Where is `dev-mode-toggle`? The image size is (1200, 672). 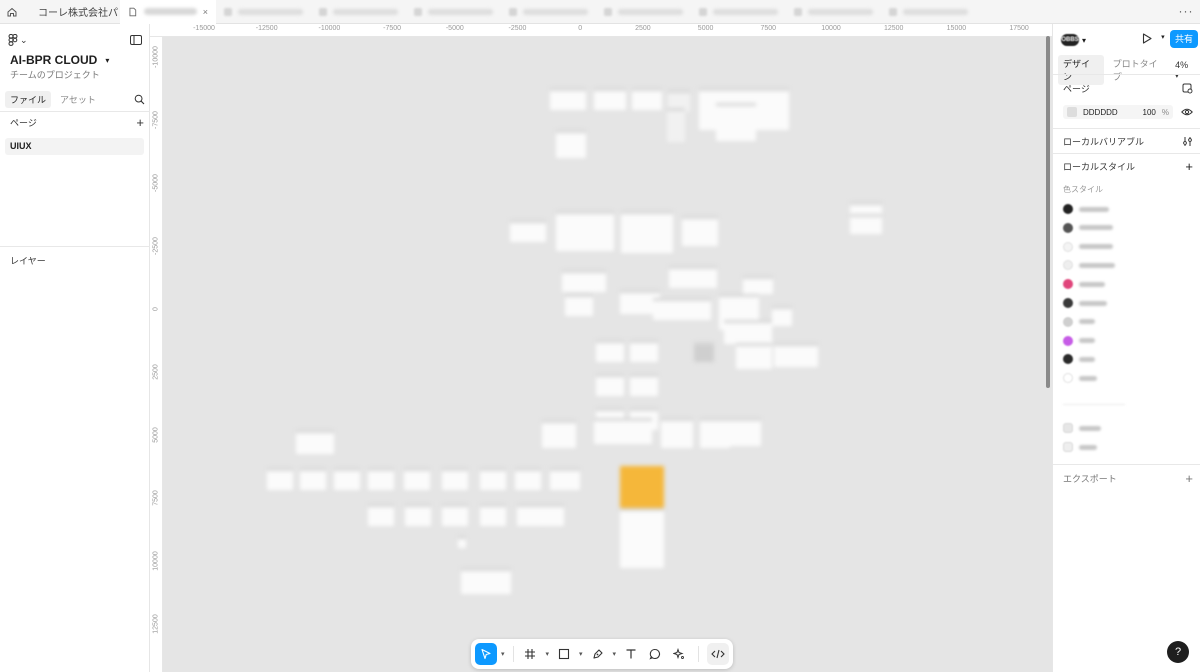 dev-mode-toggle is located at coordinates (718, 654).